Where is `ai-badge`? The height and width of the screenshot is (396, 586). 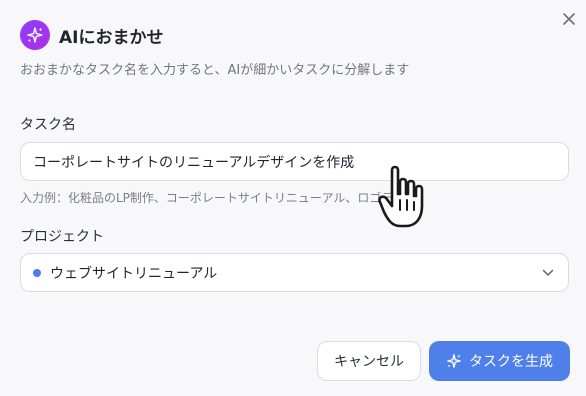
ai-badge is located at coordinates (35, 35).